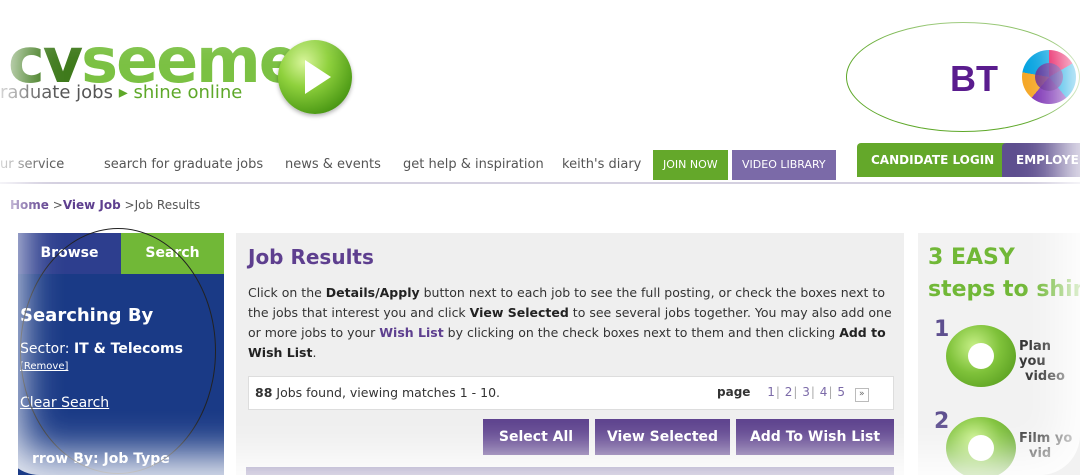 This screenshot has width=1080, height=475. What do you see at coordinates (690, 165) in the screenshot?
I see `join-now-button: JOIN NOW` at bounding box center [690, 165].